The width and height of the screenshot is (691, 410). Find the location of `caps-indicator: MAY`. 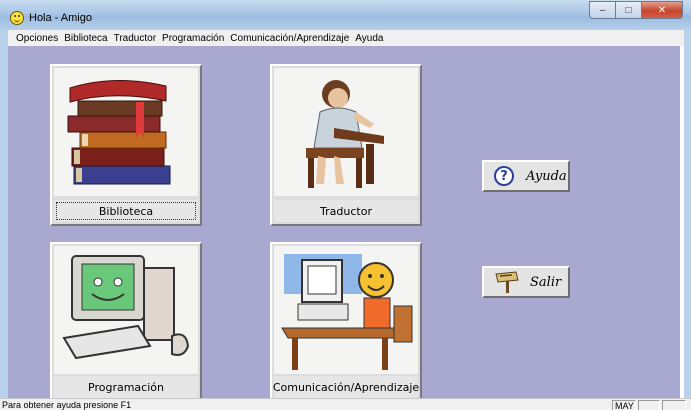

caps-indicator: MAY is located at coordinates (624, 405).